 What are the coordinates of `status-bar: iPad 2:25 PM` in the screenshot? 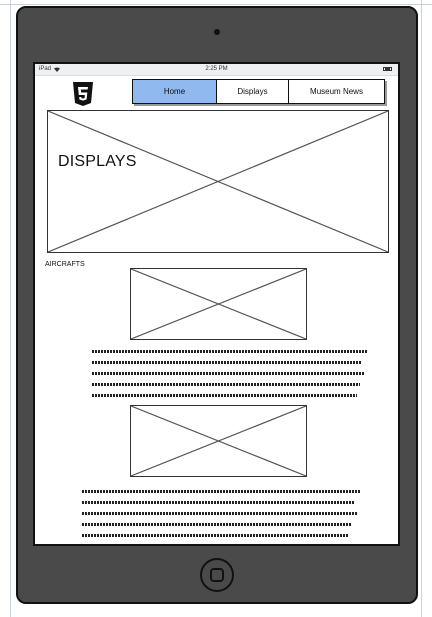 It's located at (216, 70).